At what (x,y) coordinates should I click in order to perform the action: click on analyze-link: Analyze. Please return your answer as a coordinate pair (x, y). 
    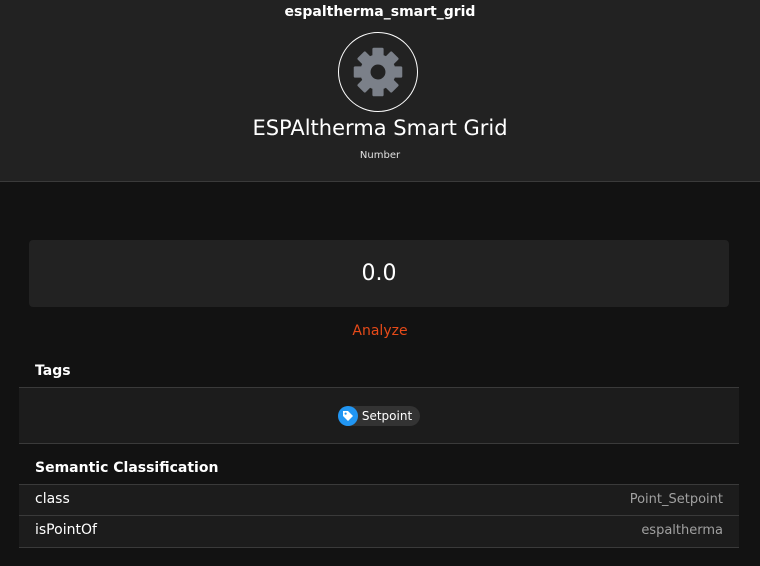
    Looking at the image, I should click on (380, 331).